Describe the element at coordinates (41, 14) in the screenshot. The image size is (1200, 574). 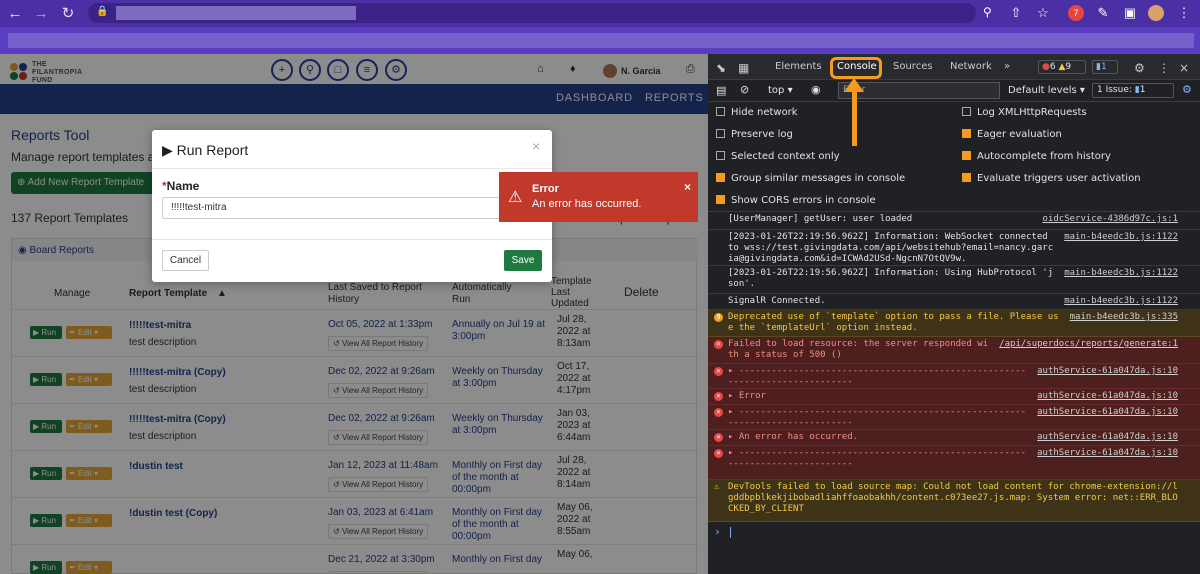
I see `forward-icon: →` at that location.